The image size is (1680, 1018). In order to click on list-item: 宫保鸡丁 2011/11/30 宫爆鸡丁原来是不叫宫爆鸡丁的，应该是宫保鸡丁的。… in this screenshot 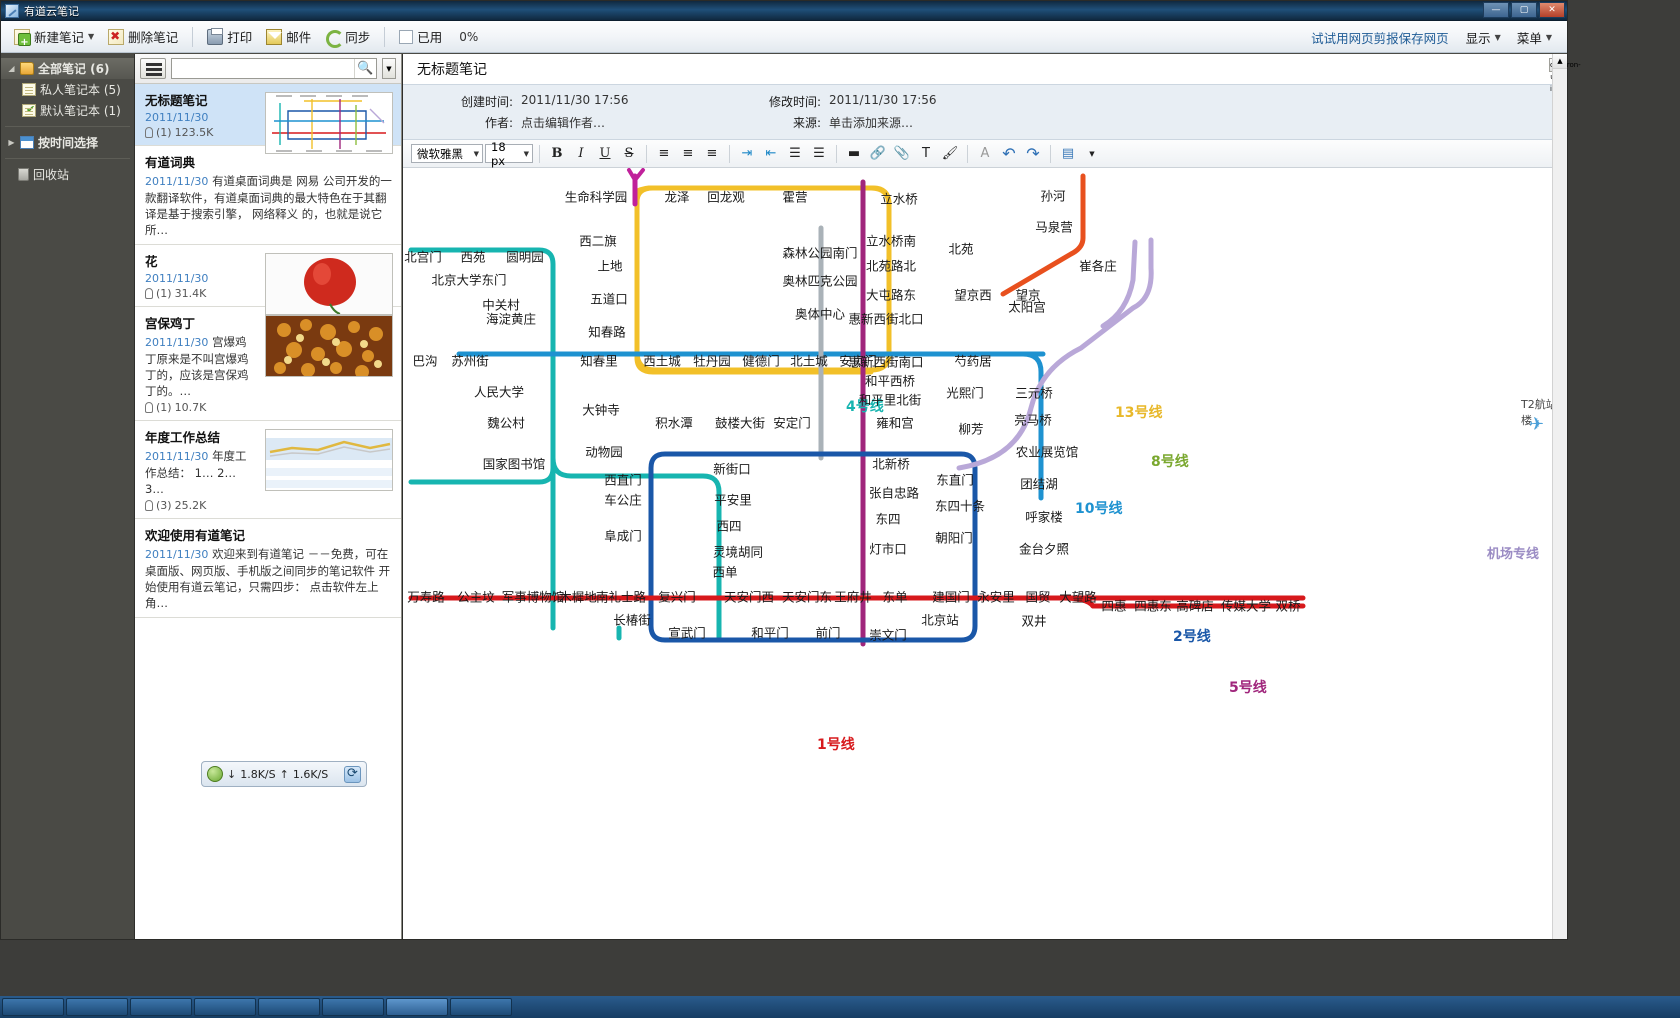, I will do `click(268, 364)`.